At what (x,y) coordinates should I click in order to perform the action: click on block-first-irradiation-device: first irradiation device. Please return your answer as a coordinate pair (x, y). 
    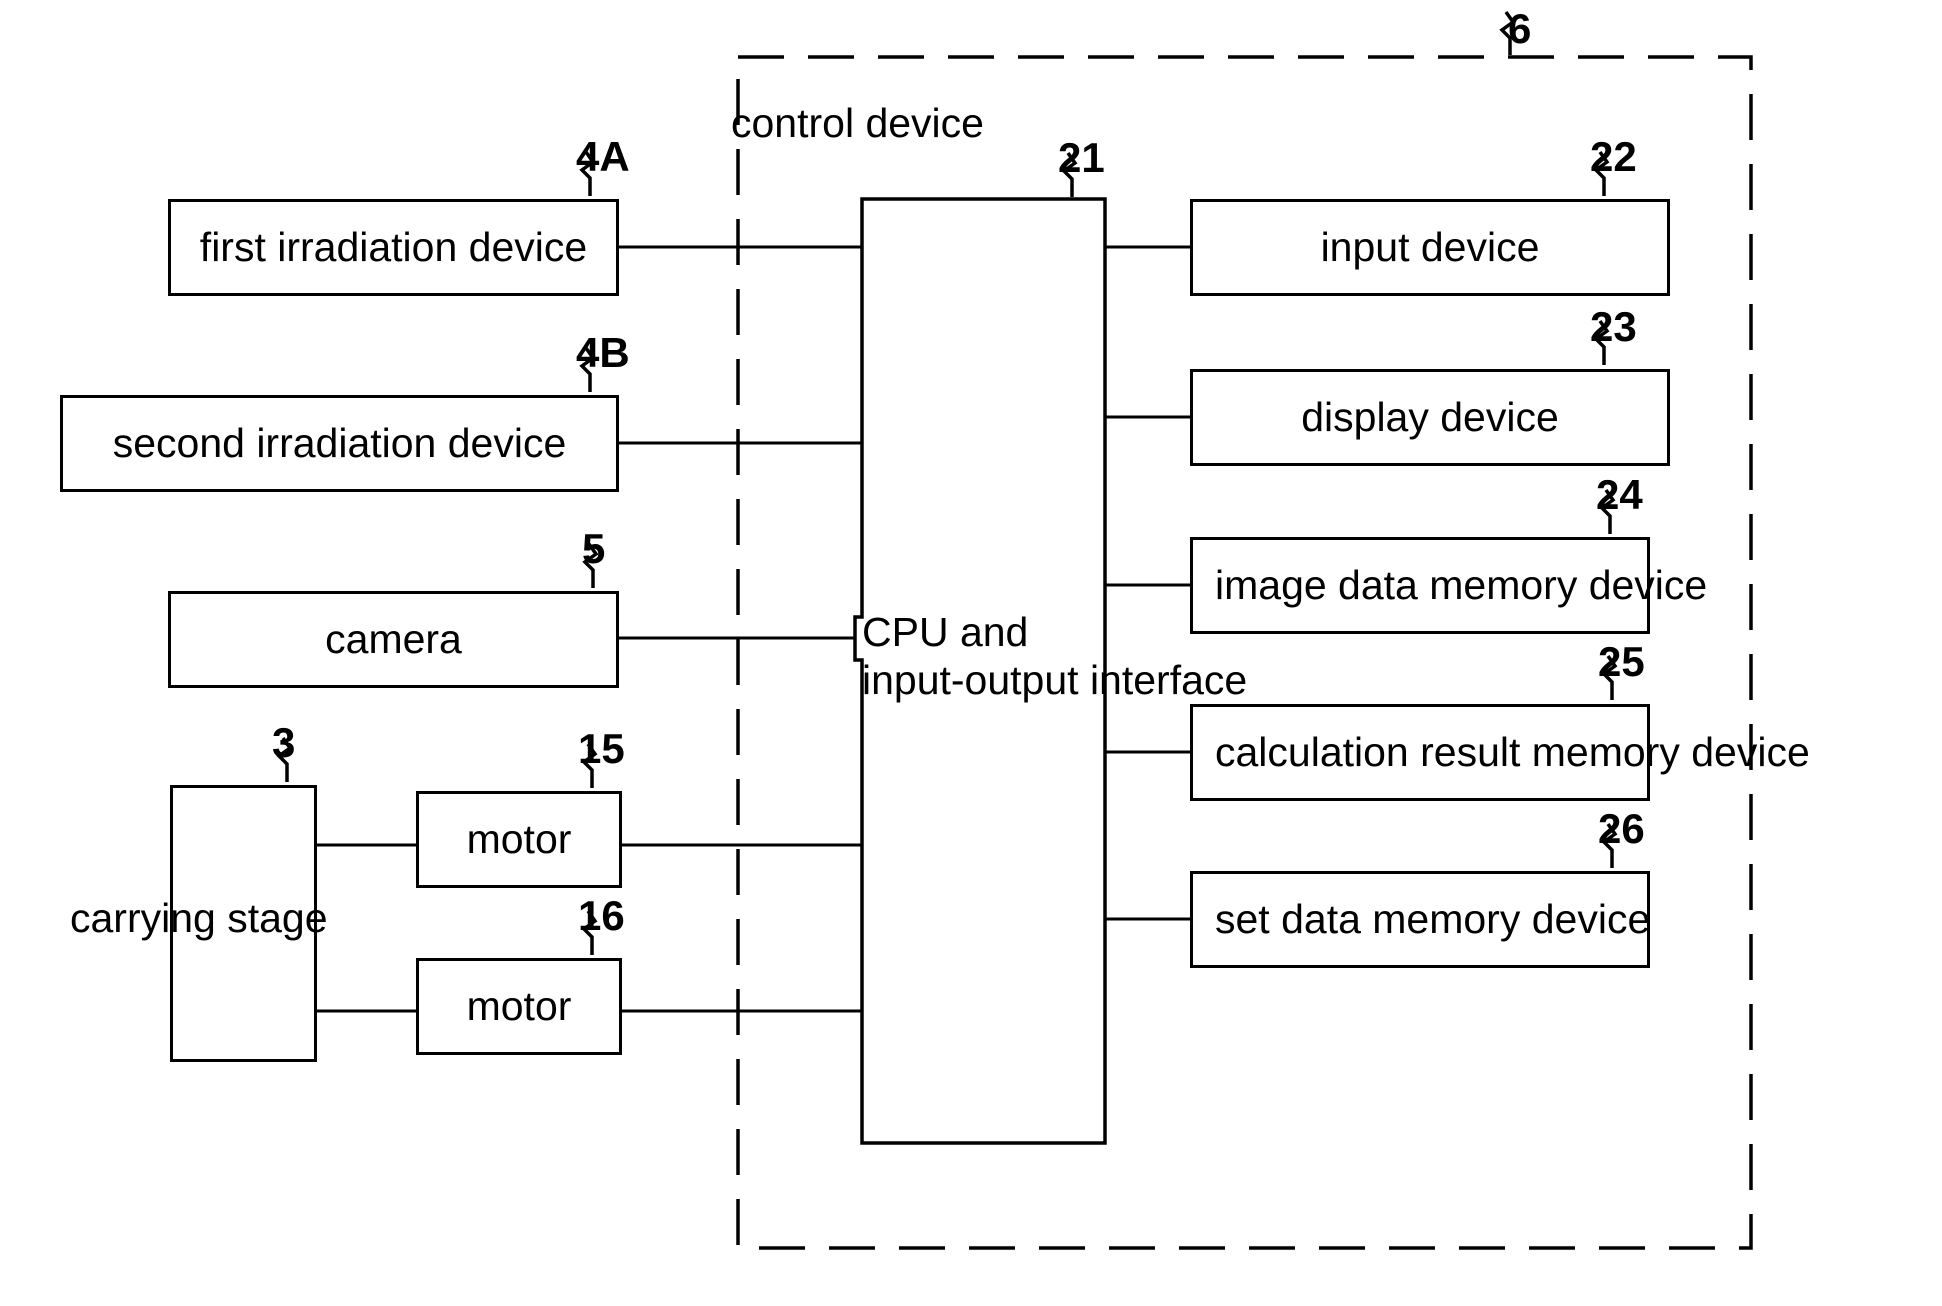
    Looking at the image, I should click on (393, 247).